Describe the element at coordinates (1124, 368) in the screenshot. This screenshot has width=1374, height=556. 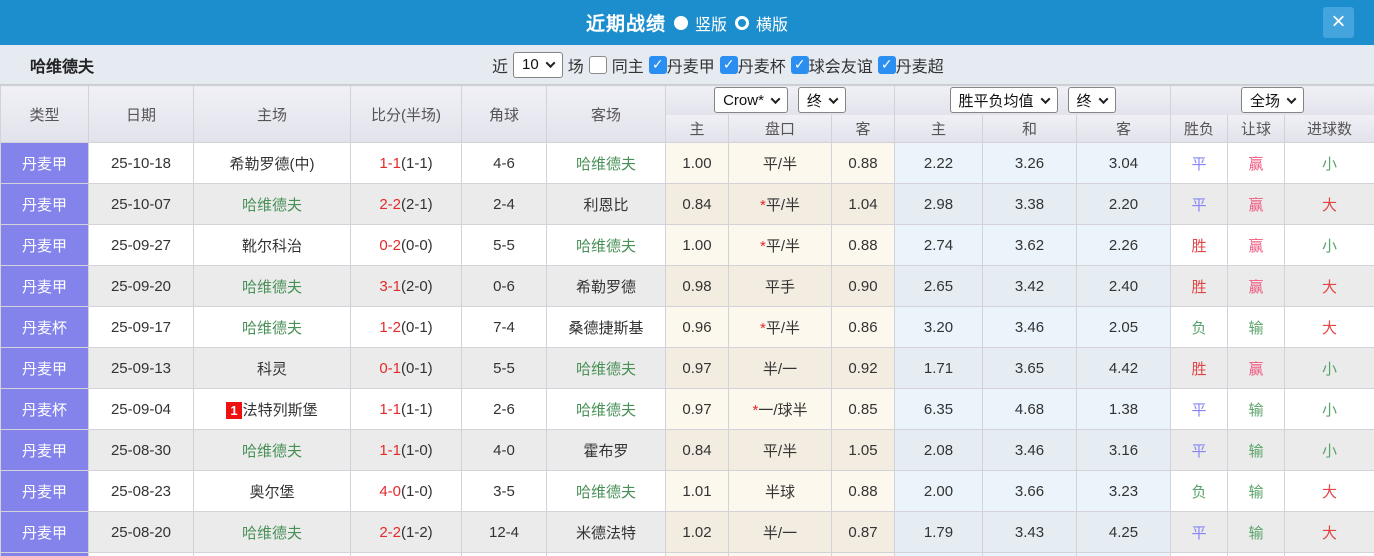
I see `avg-away: 4.42` at that location.